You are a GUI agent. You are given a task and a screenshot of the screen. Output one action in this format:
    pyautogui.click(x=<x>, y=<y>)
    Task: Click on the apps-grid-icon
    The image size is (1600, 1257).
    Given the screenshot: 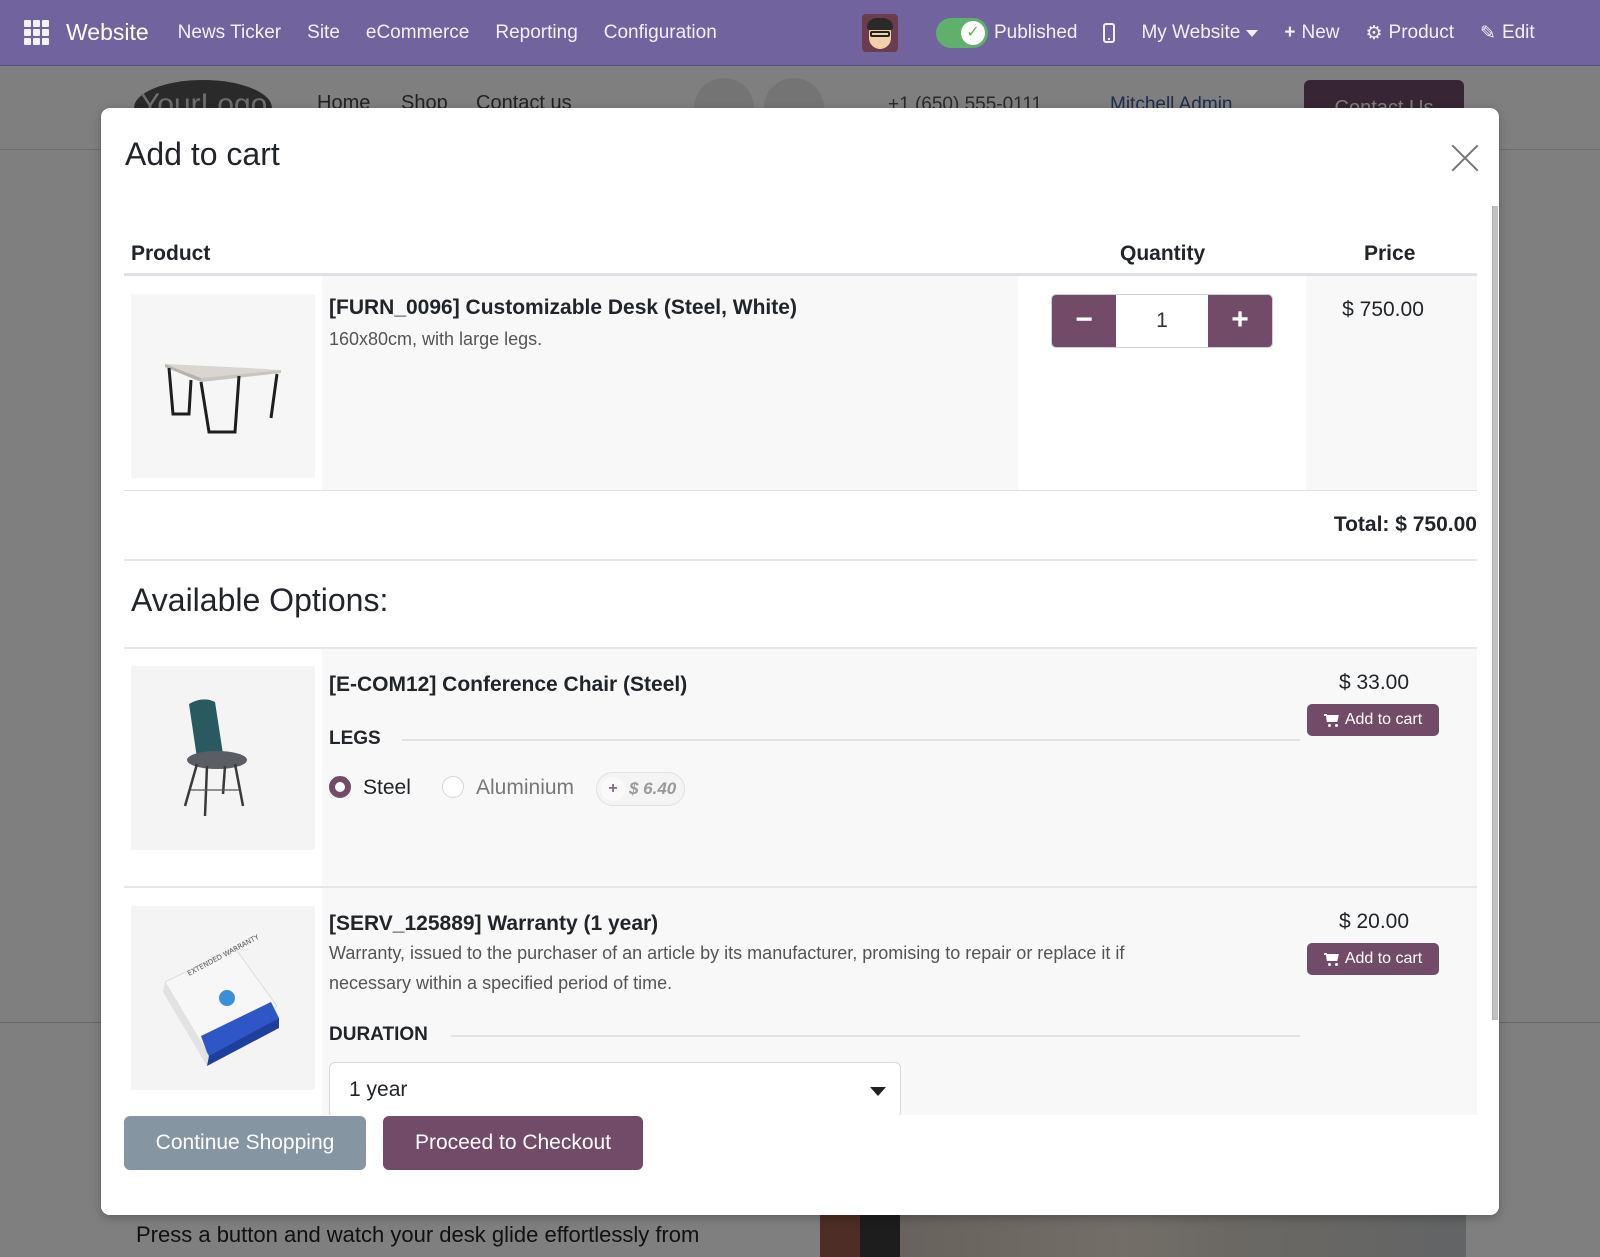 What is the action you would take?
    pyautogui.click(x=37, y=32)
    